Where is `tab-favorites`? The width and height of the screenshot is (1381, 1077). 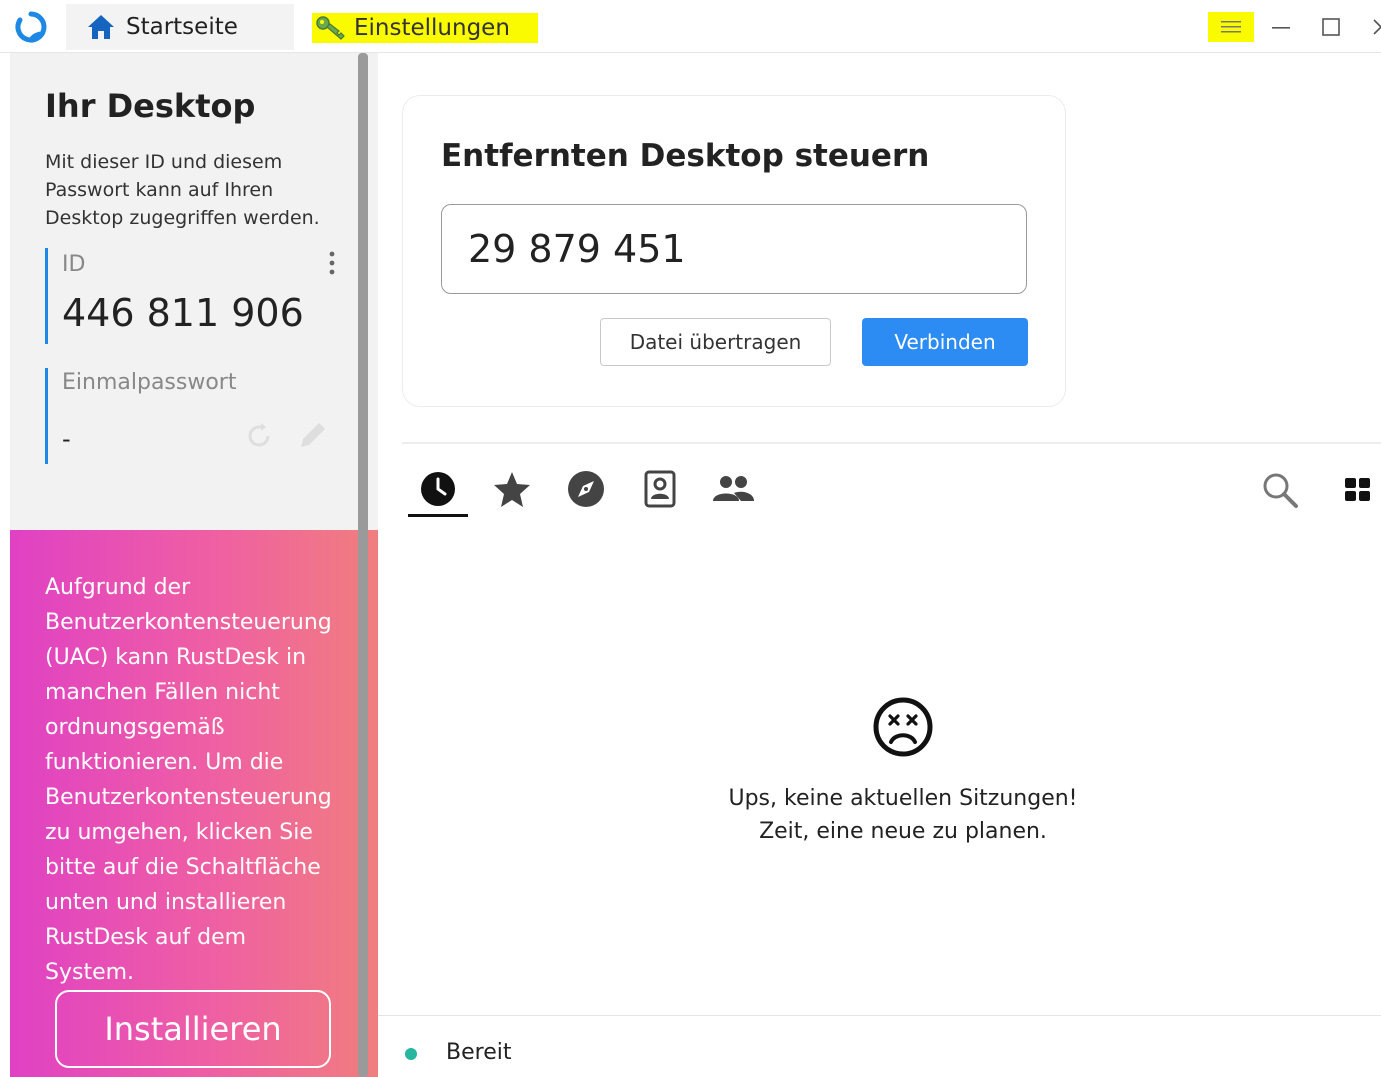 tab-favorites is located at coordinates (512, 489).